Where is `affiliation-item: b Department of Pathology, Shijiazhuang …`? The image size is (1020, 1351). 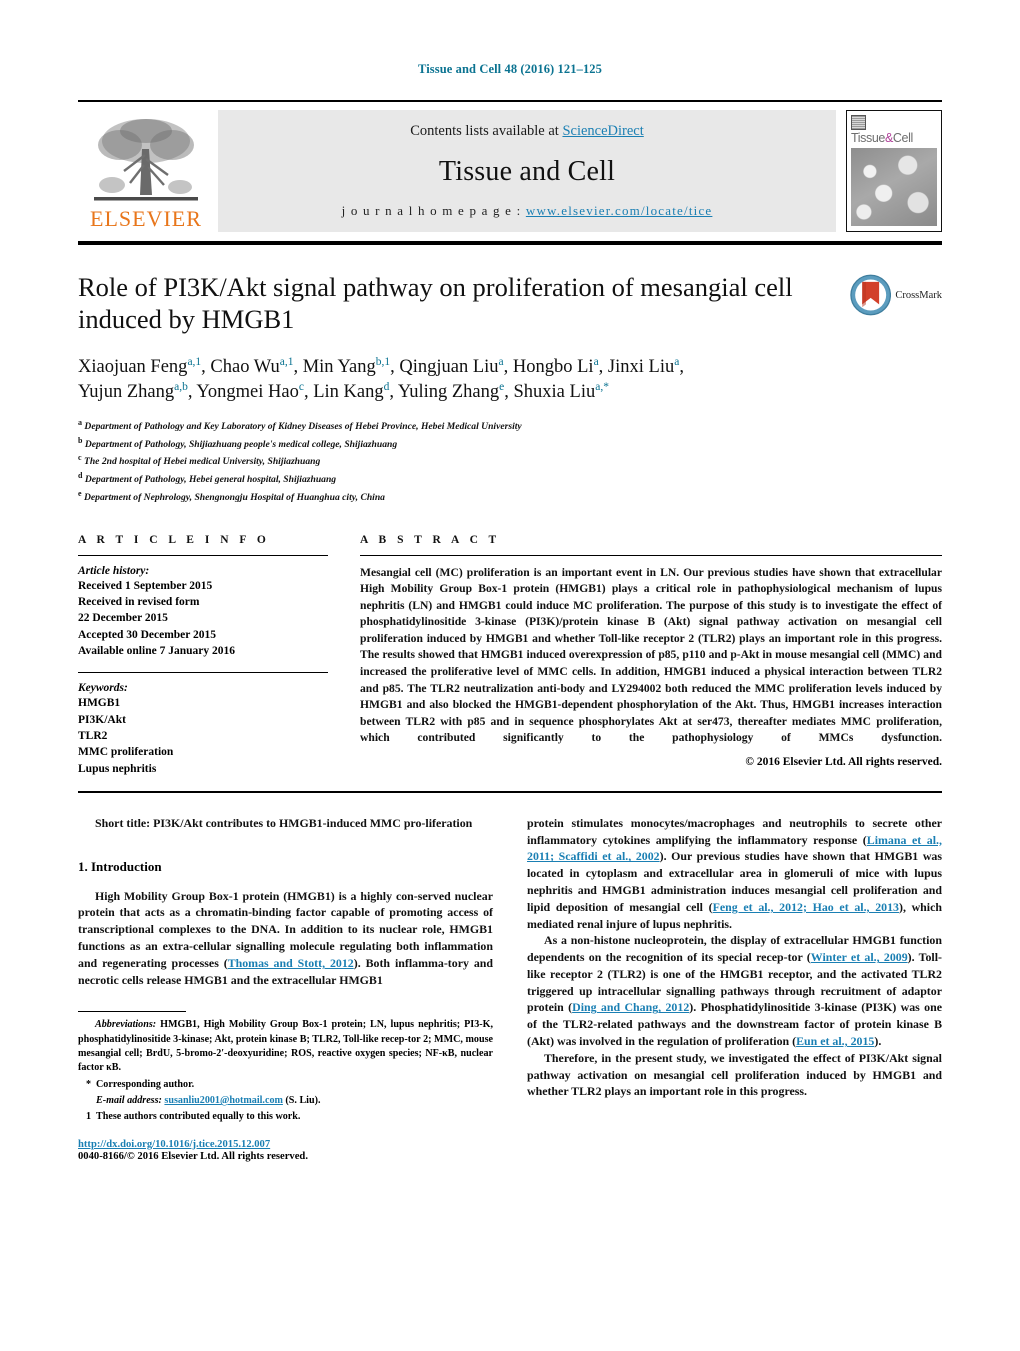
affiliation-item: b Department of Pathology, Shijiazhuang … is located at coordinates (510, 444).